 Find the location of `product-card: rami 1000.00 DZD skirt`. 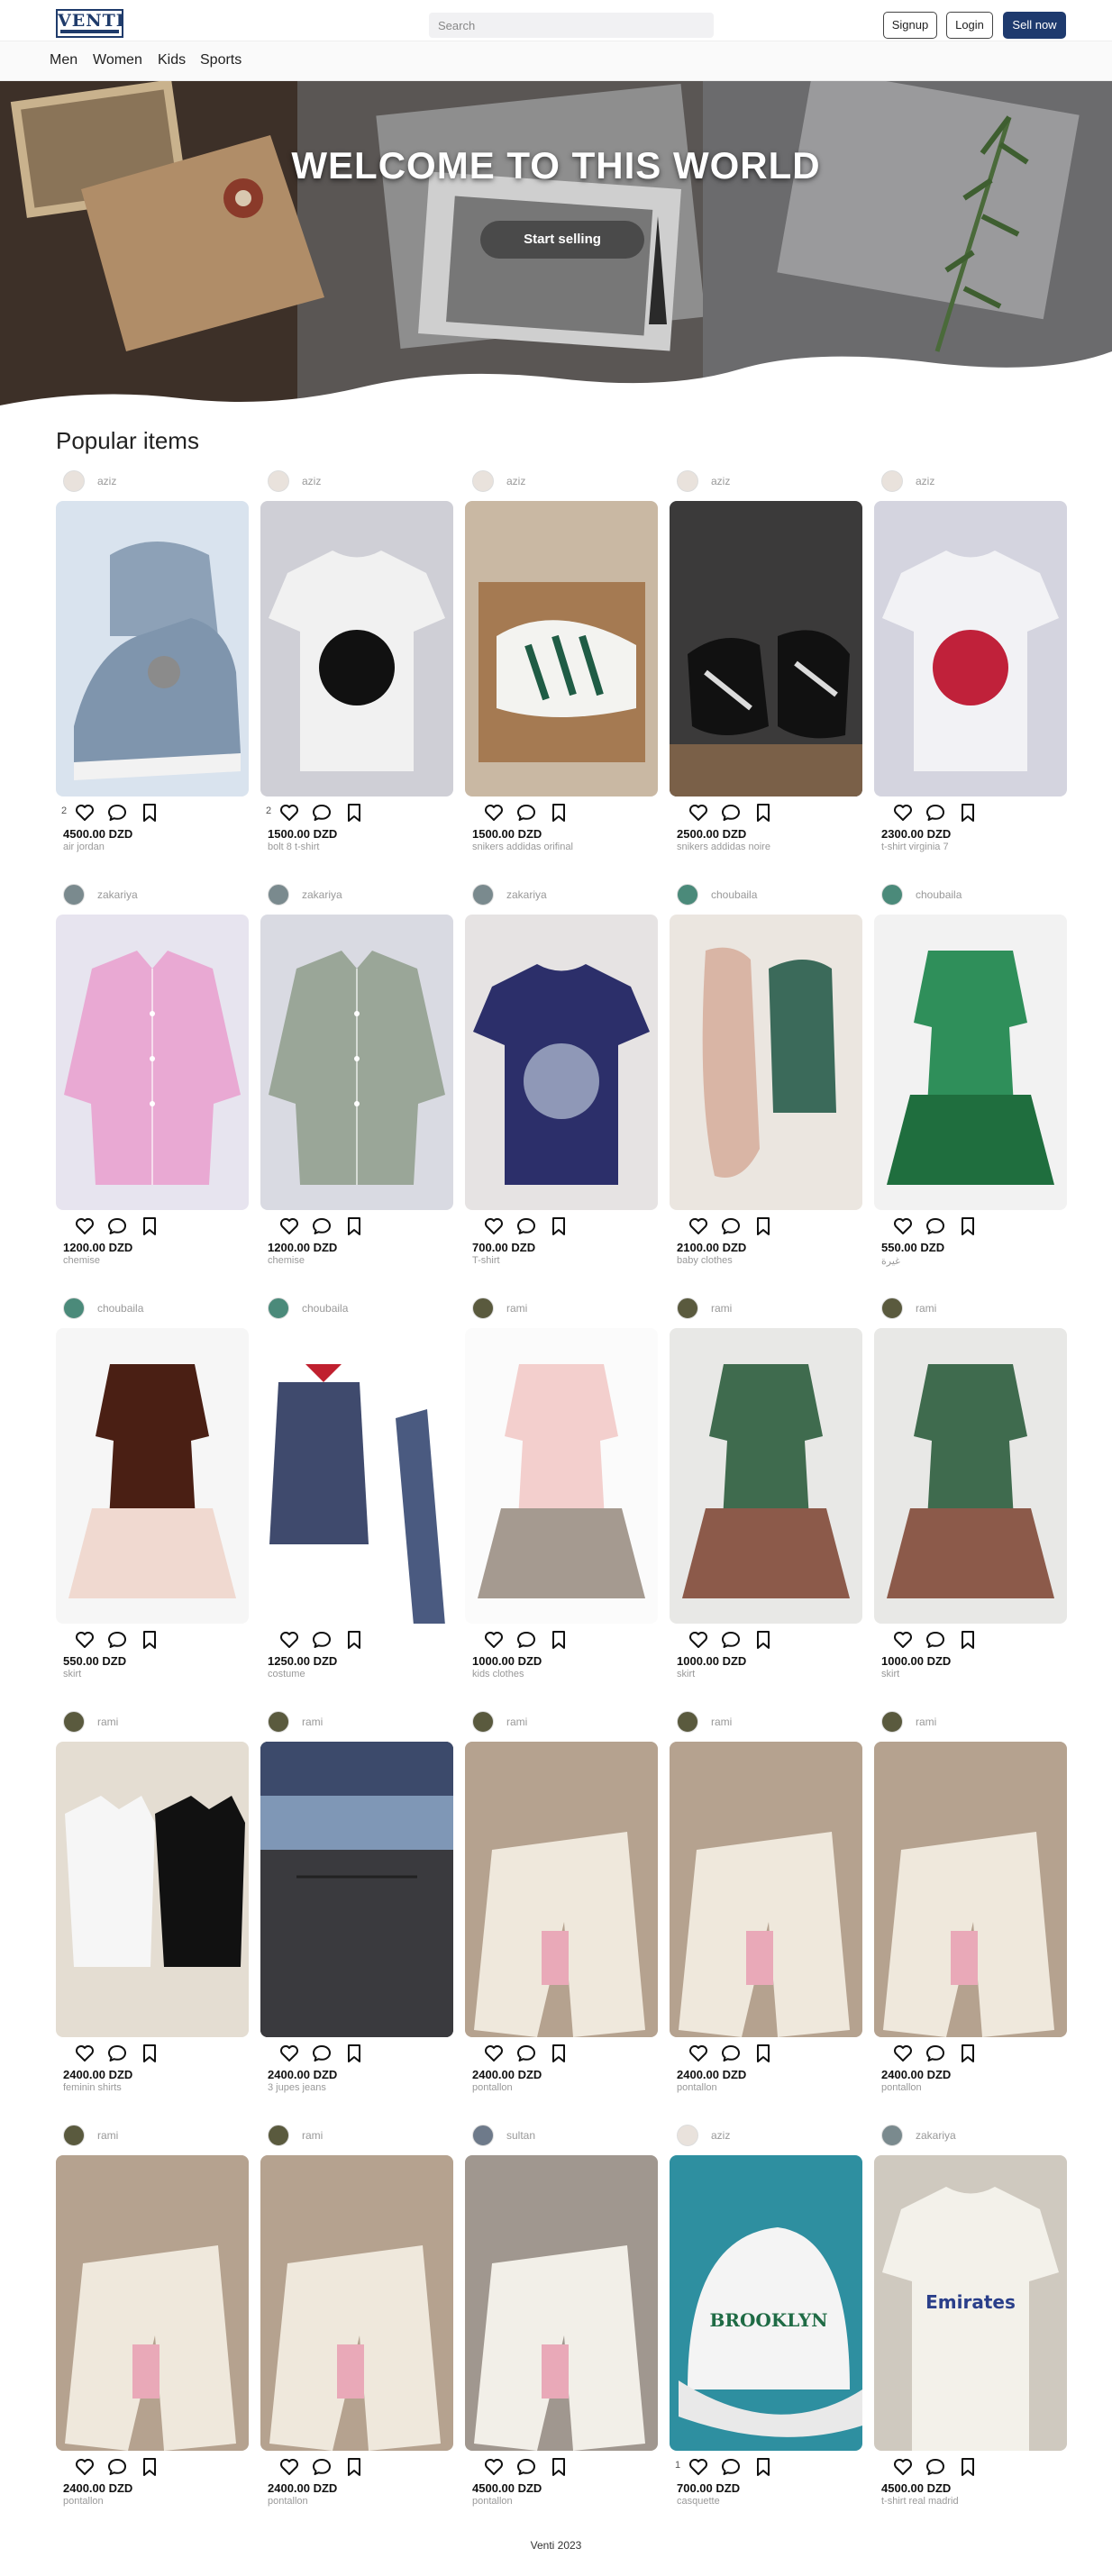

product-card: rami 1000.00 DZD skirt is located at coordinates (971, 1487).